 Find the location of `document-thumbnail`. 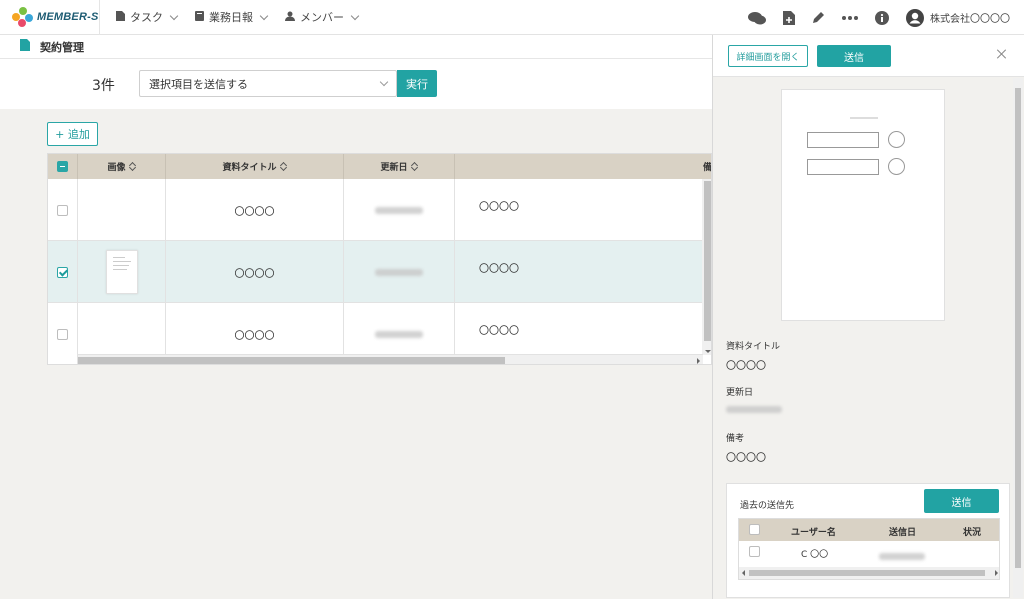

document-thumbnail is located at coordinates (121, 272).